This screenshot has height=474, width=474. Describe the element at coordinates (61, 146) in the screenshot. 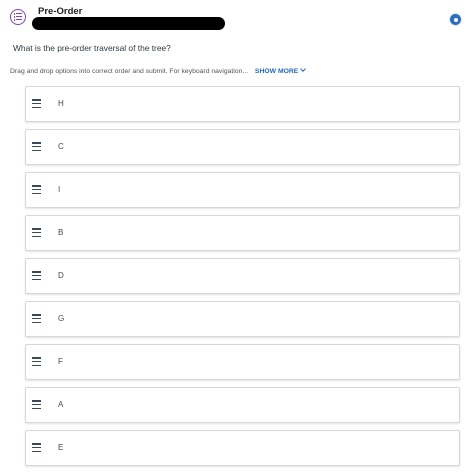

I see `option-label: C` at that location.